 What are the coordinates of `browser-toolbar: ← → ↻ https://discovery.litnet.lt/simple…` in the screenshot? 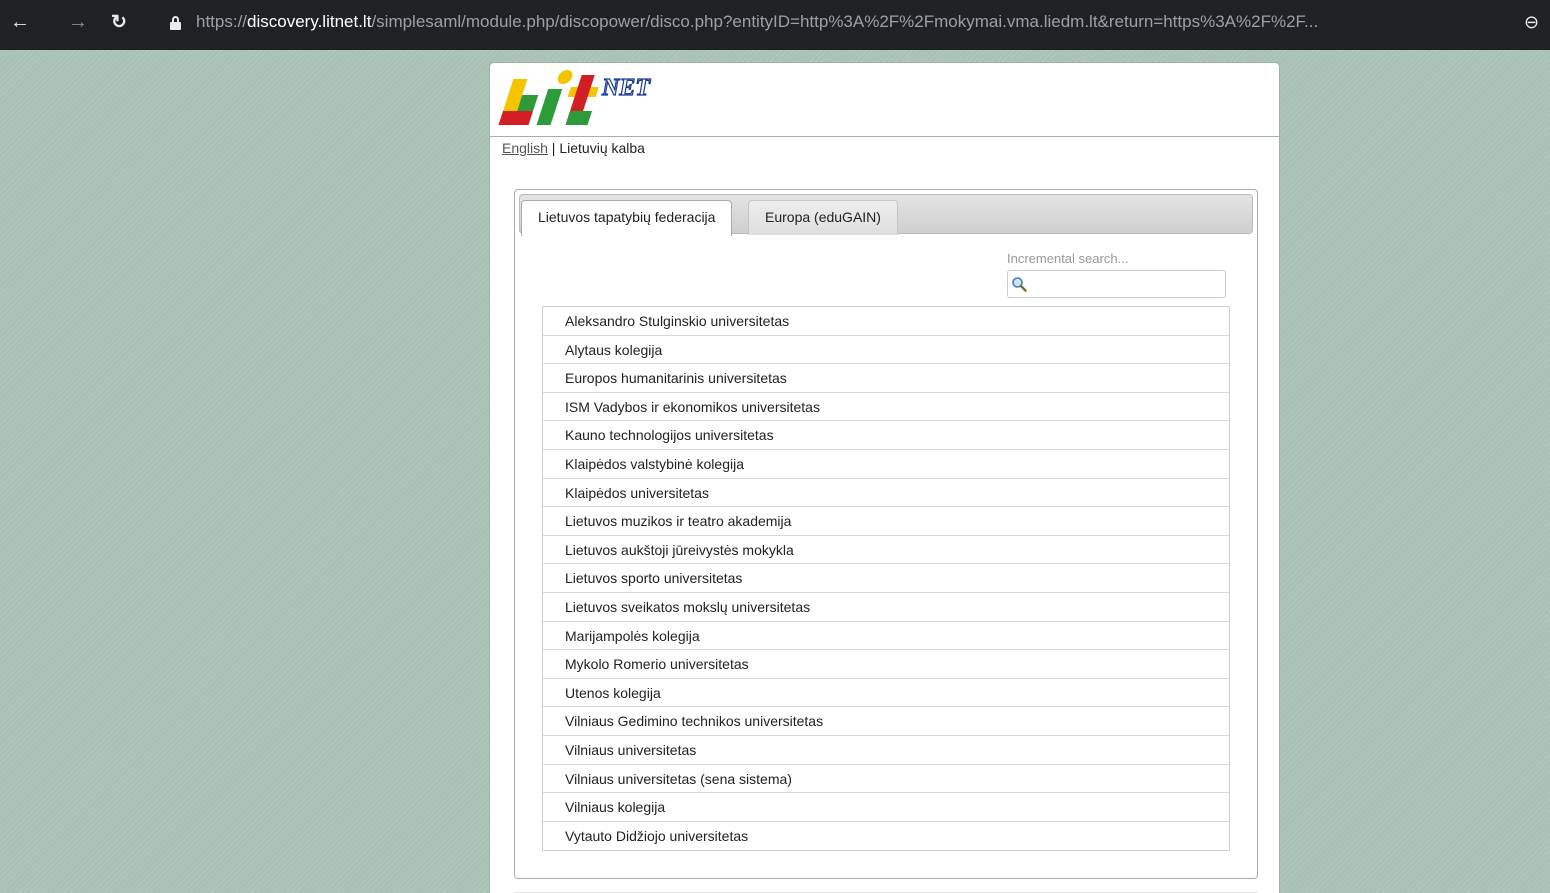 It's located at (775, 25).